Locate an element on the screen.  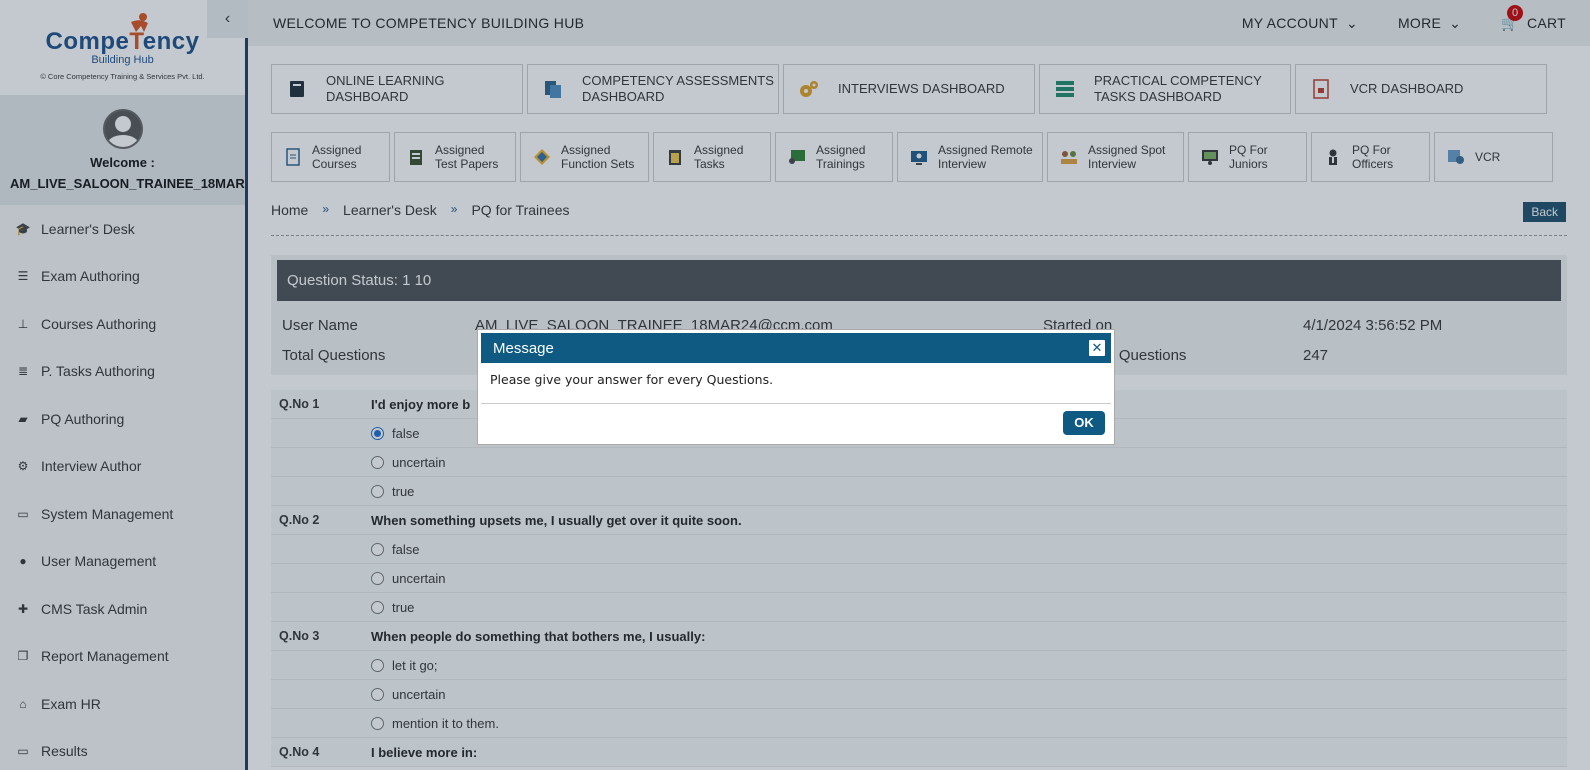
dialog-footer: OK is located at coordinates (796, 422).